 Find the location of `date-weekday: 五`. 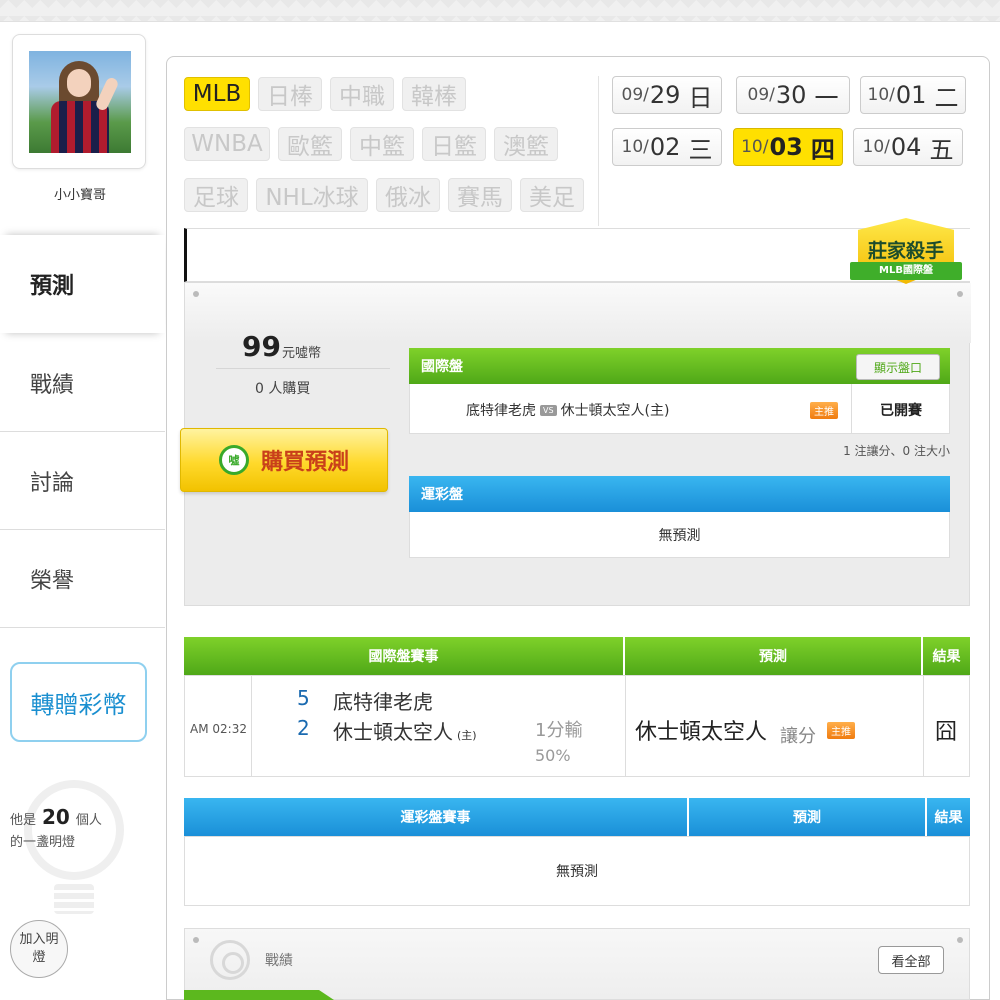

date-weekday: 五 is located at coordinates (941, 149).